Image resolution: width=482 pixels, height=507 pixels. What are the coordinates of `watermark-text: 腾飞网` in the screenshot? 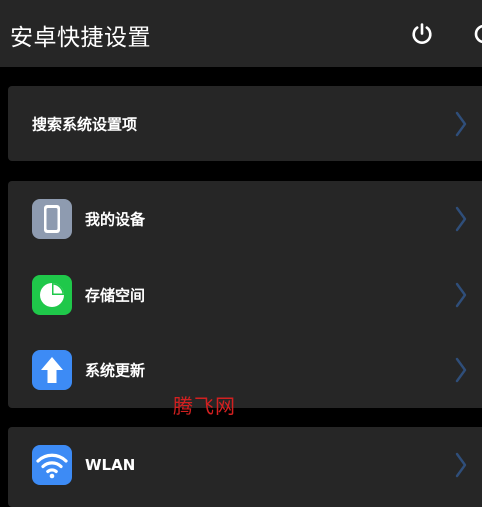 It's located at (204, 406).